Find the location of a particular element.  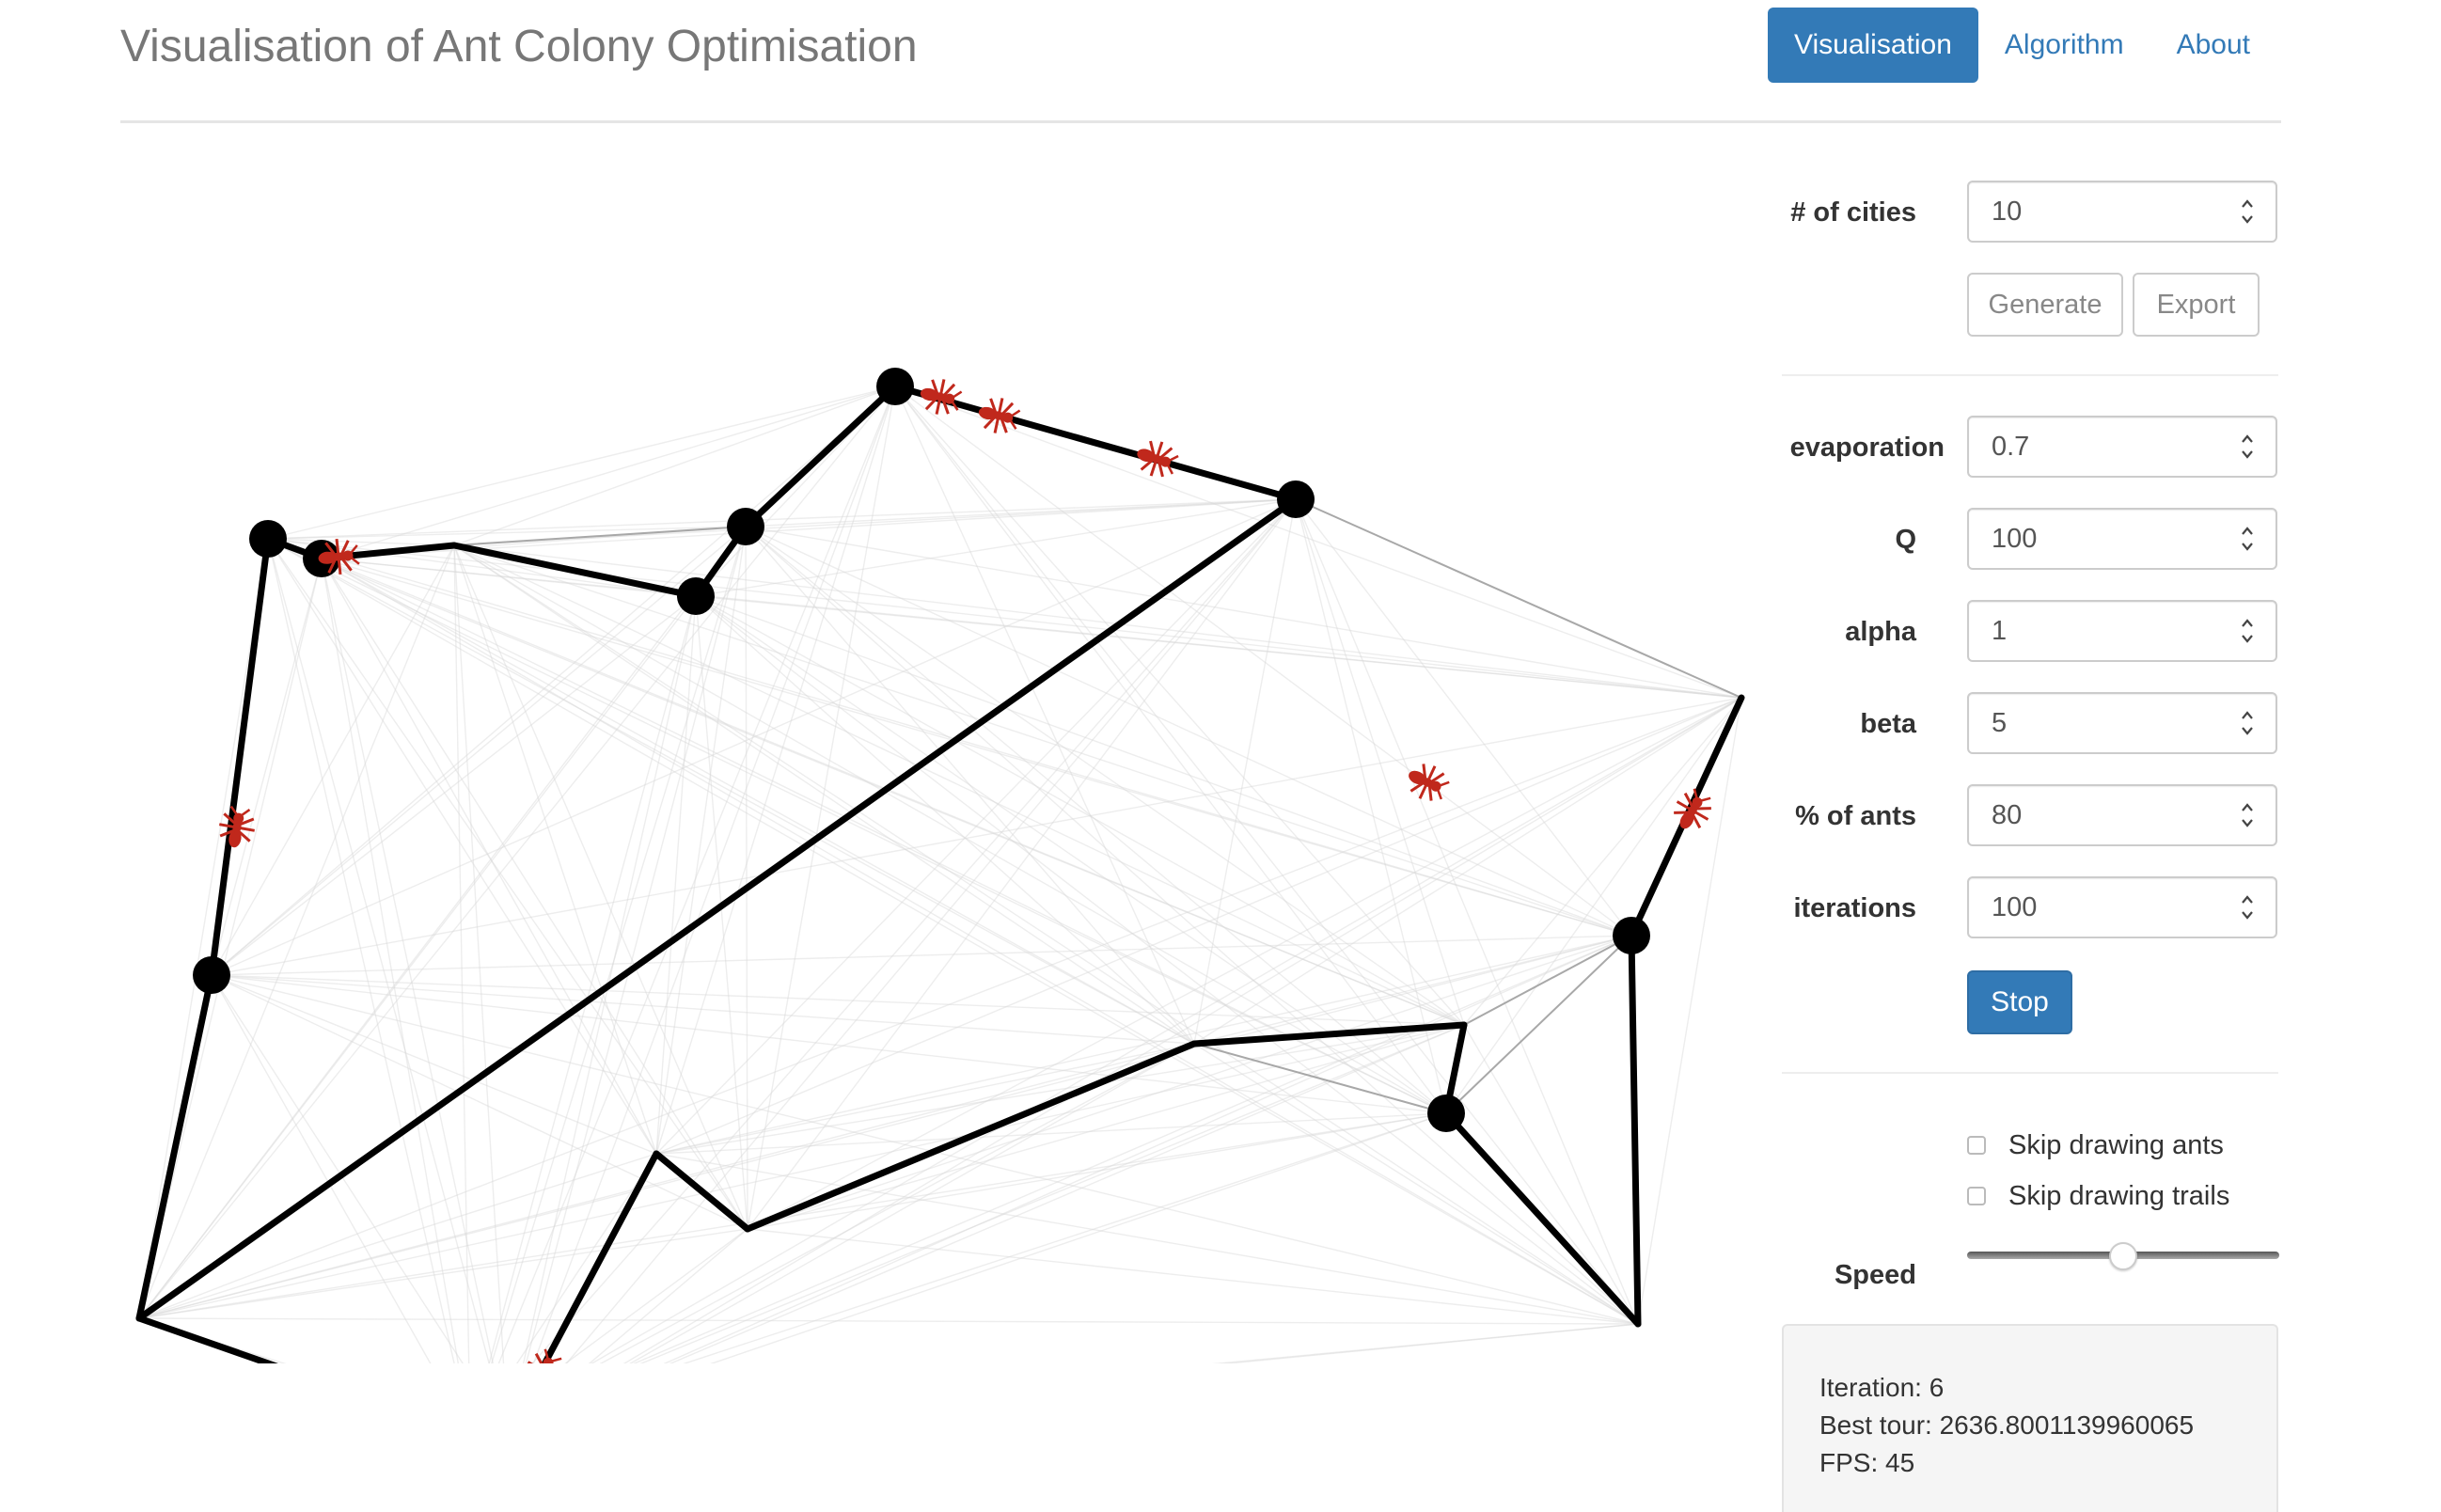

nav-about: About is located at coordinates (2213, 45).